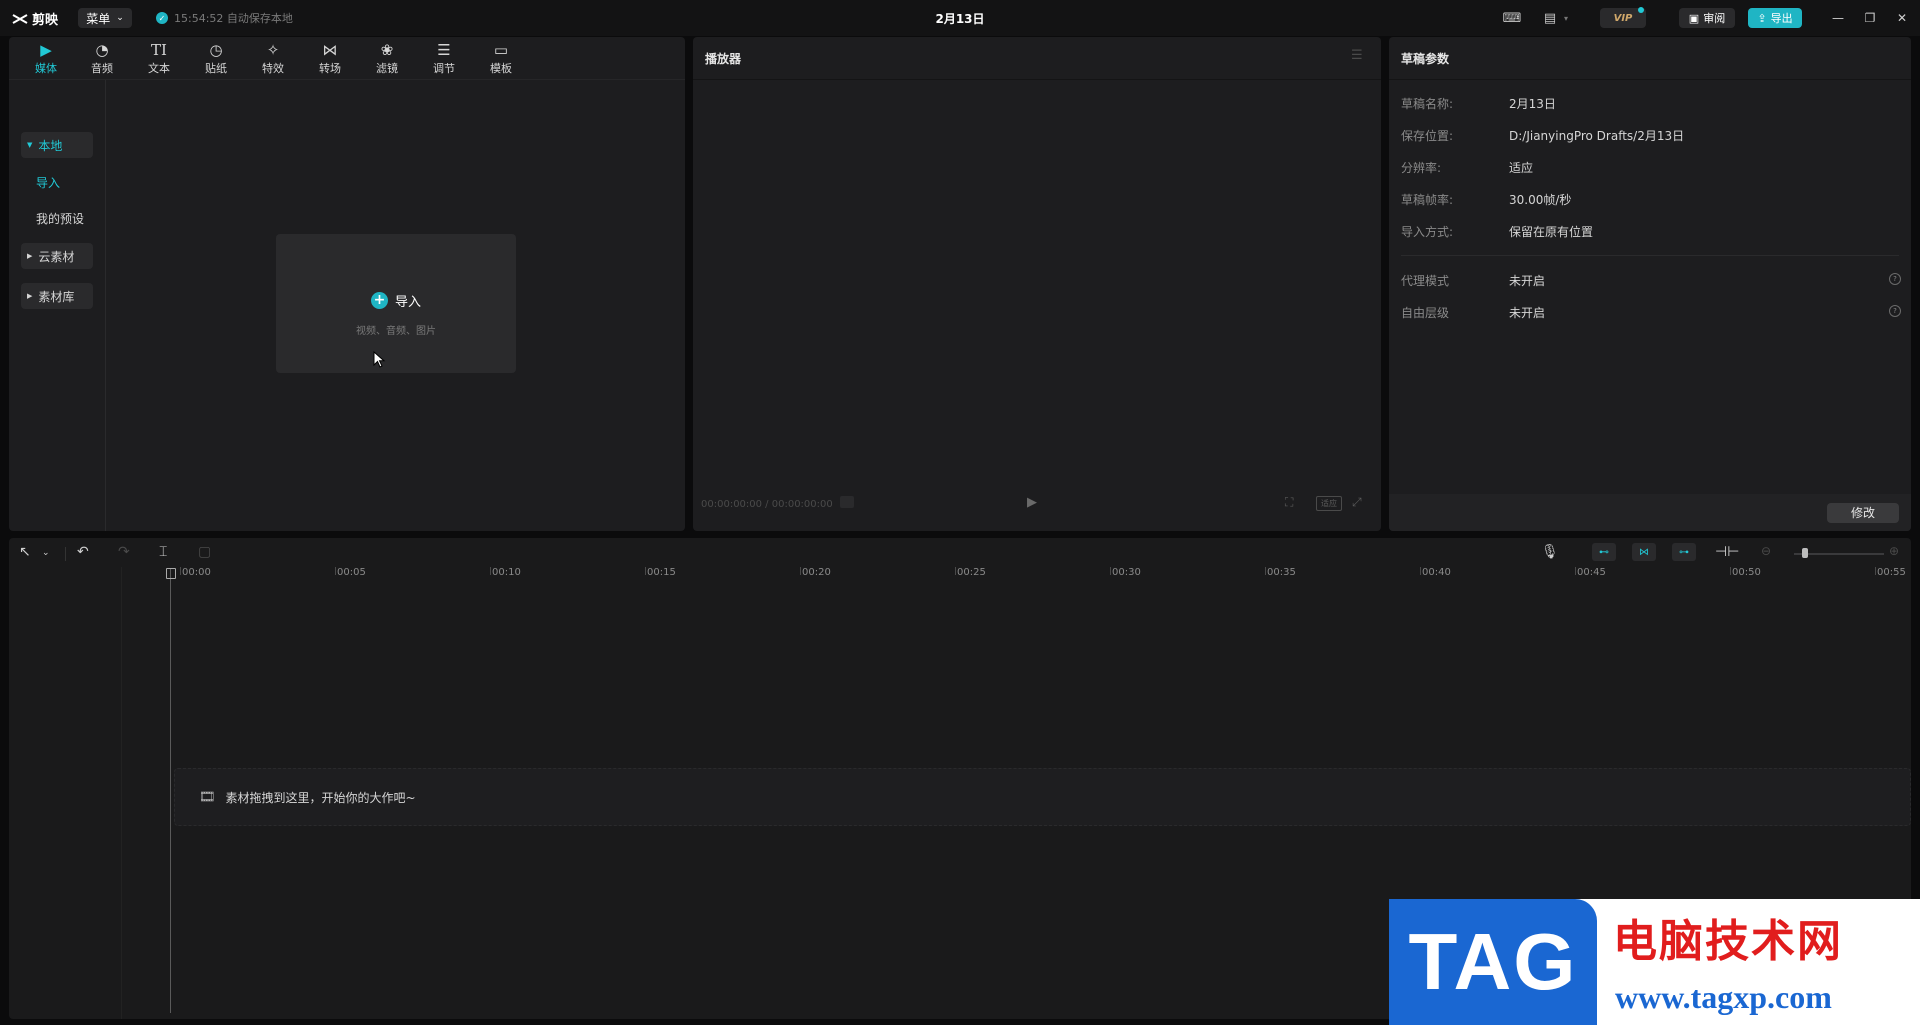  What do you see at coordinates (57, 145) in the screenshot?
I see `sidebar-item-local: ▼ 本地` at bounding box center [57, 145].